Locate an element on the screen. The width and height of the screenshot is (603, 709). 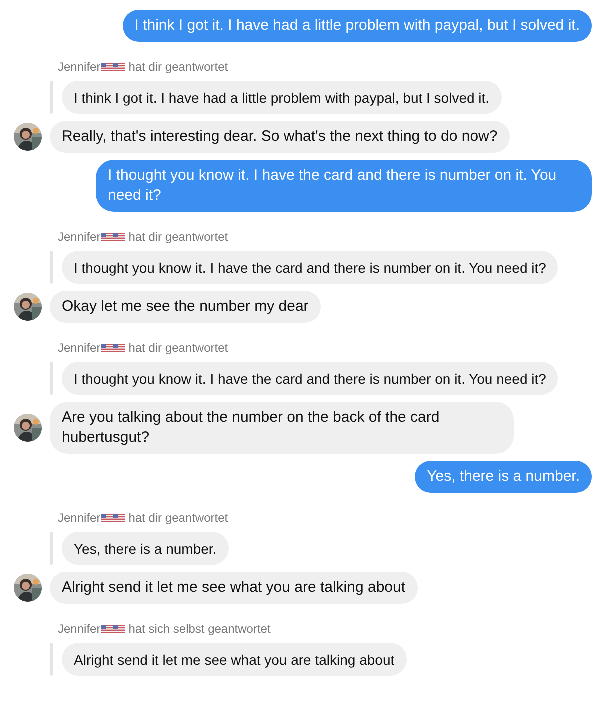
sent-message: I think I got it. I have had a little problem with paypal, but I solved it. is located at coordinates (357, 26).